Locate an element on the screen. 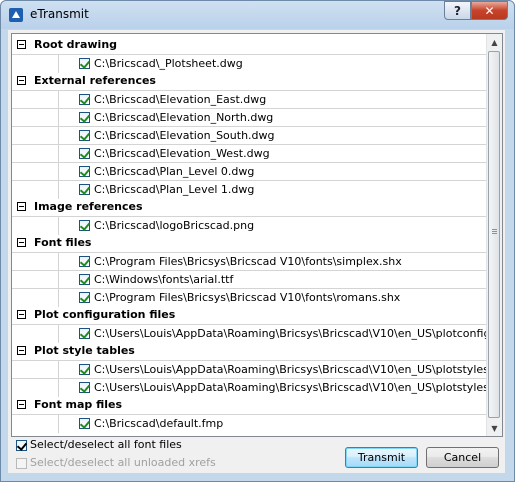 The image size is (515, 482). vertical-scrollbar: ▲ ▼ is located at coordinates (494, 235).